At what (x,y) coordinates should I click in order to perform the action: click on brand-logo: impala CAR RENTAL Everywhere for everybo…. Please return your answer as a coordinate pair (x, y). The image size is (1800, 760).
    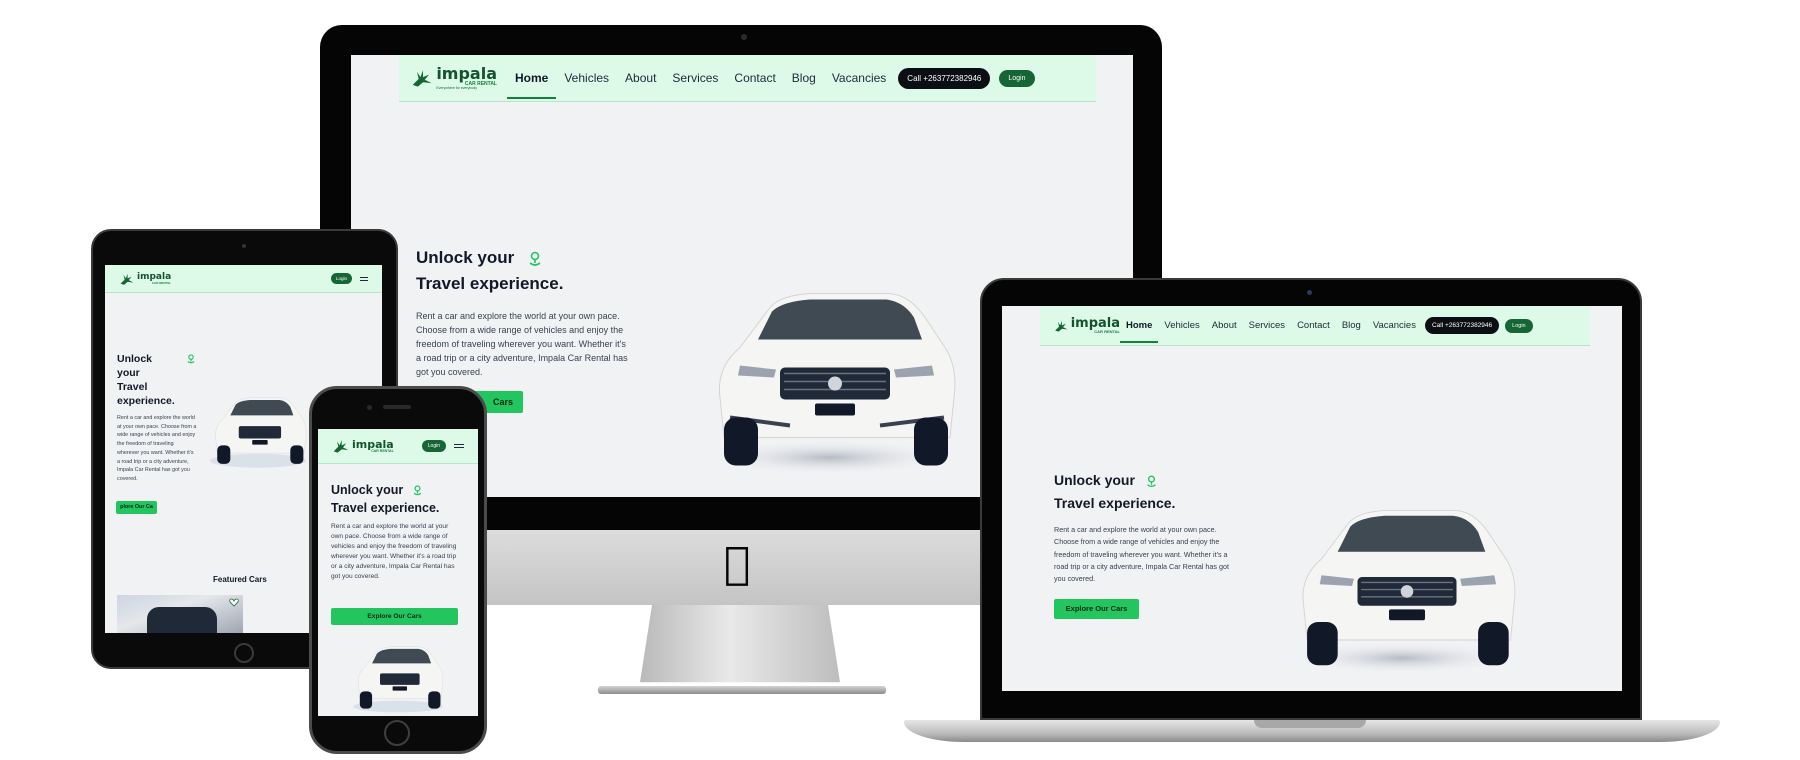
    Looking at the image, I should click on (454, 77).